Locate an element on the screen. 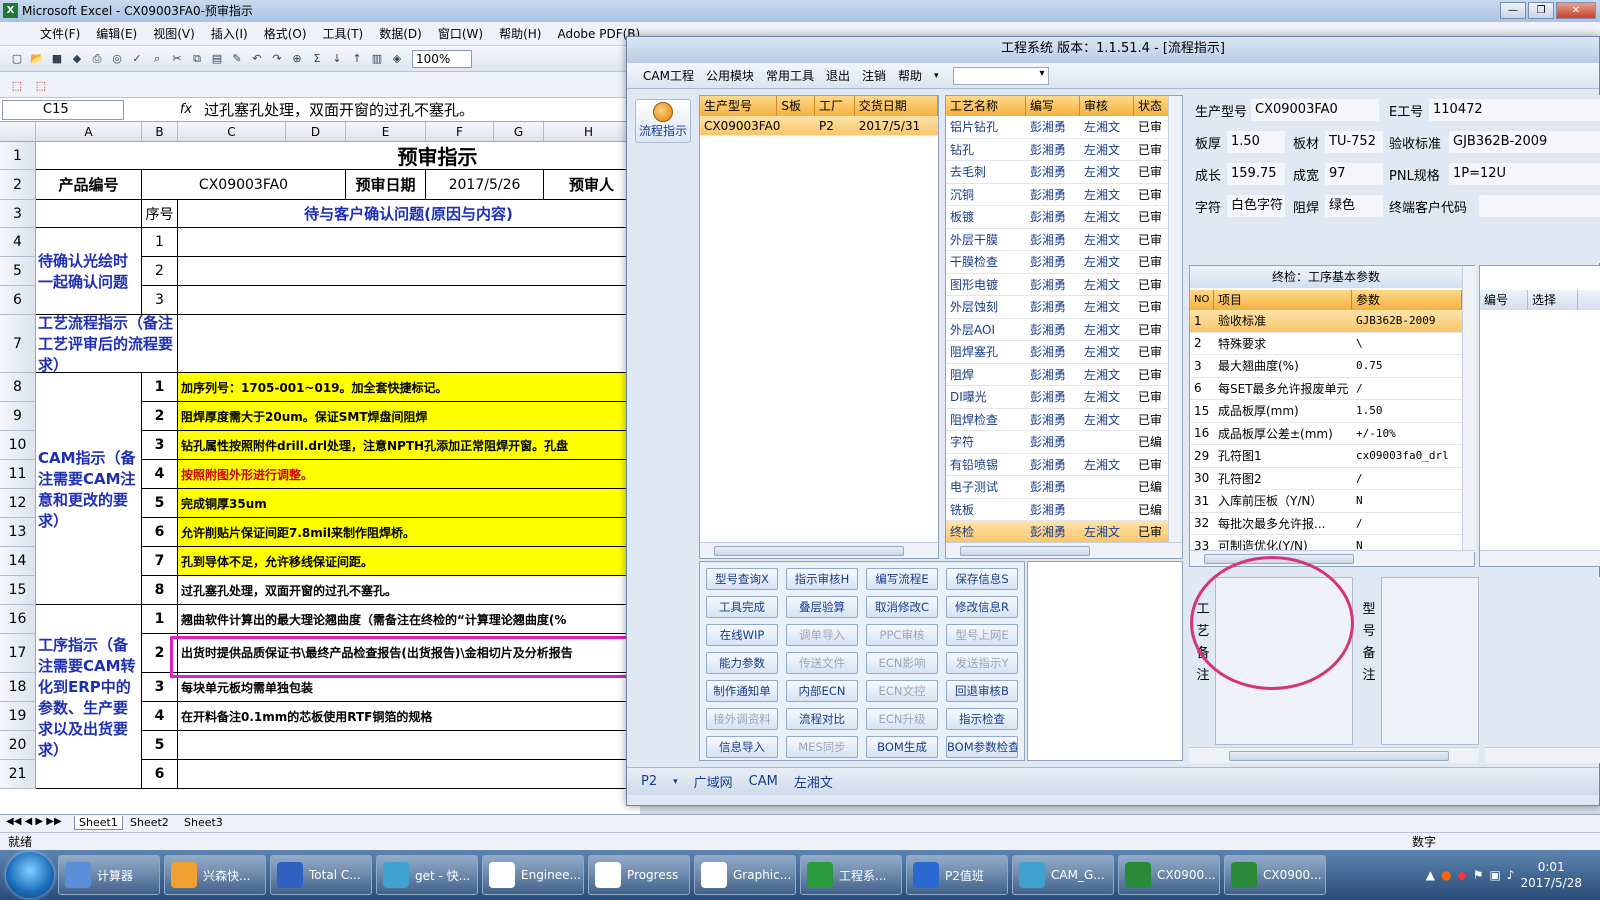  app-menu-exit: 退出 is located at coordinates (838, 75).